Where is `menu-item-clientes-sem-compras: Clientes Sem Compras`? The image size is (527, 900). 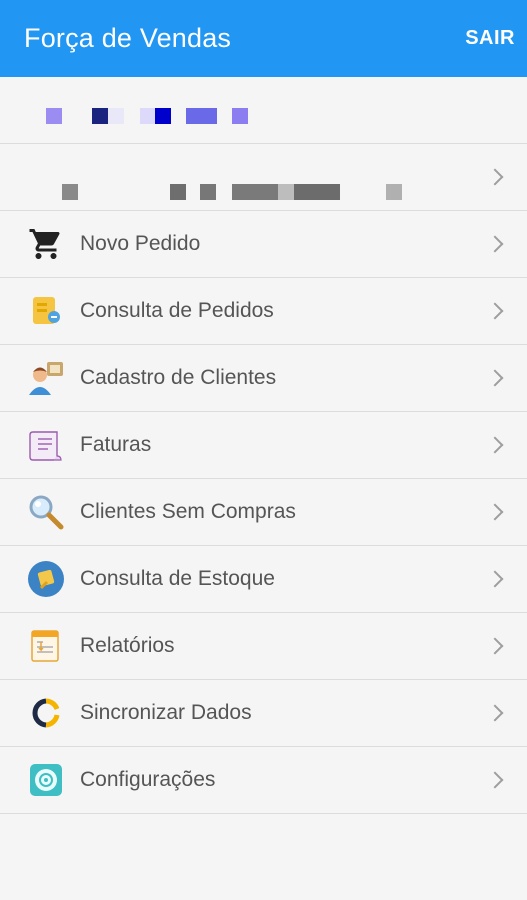
menu-item-clientes-sem-compras: Clientes Sem Compras is located at coordinates (263, 512).